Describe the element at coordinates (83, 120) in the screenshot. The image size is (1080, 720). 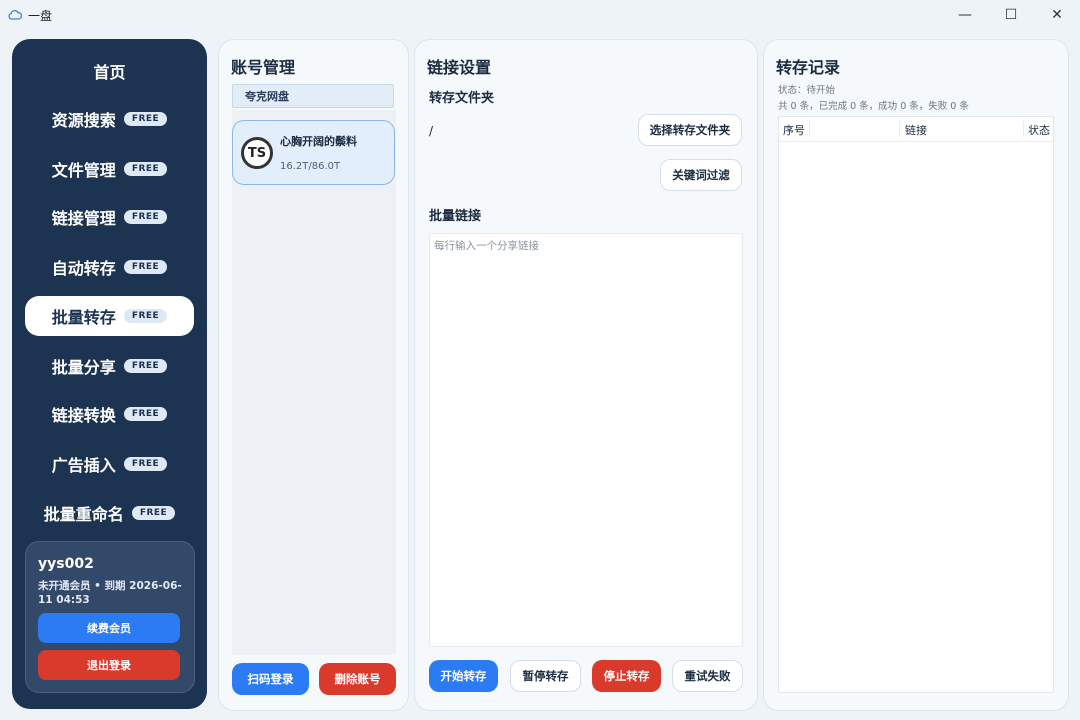
I see `sidebar-item-label: 资源搜索` at that location.